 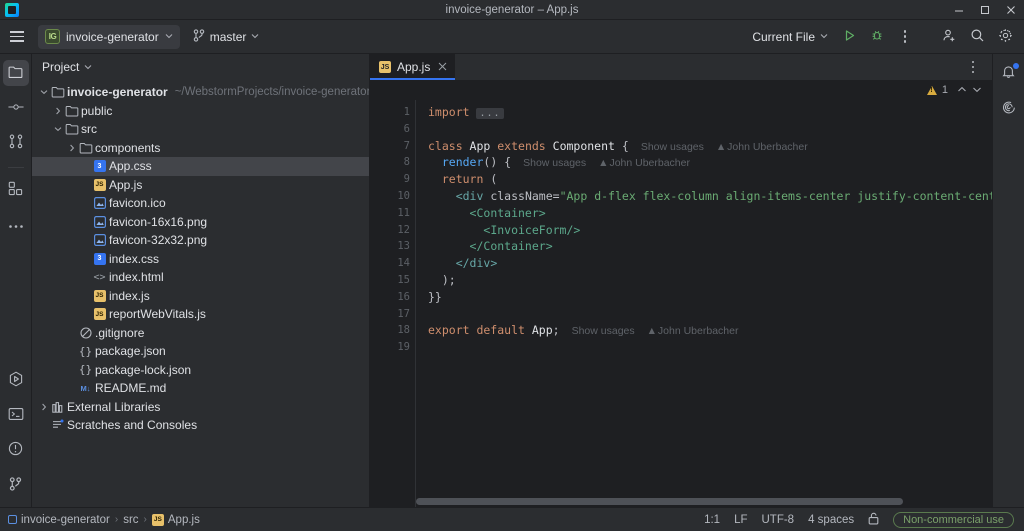 What do you see at coordinates (949, 37) in the screenshot?
I see `add-account-button` at bounding box center [949, 37].